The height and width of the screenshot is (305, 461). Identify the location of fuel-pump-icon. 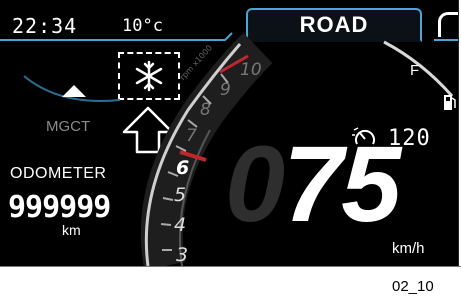
(450, 102).